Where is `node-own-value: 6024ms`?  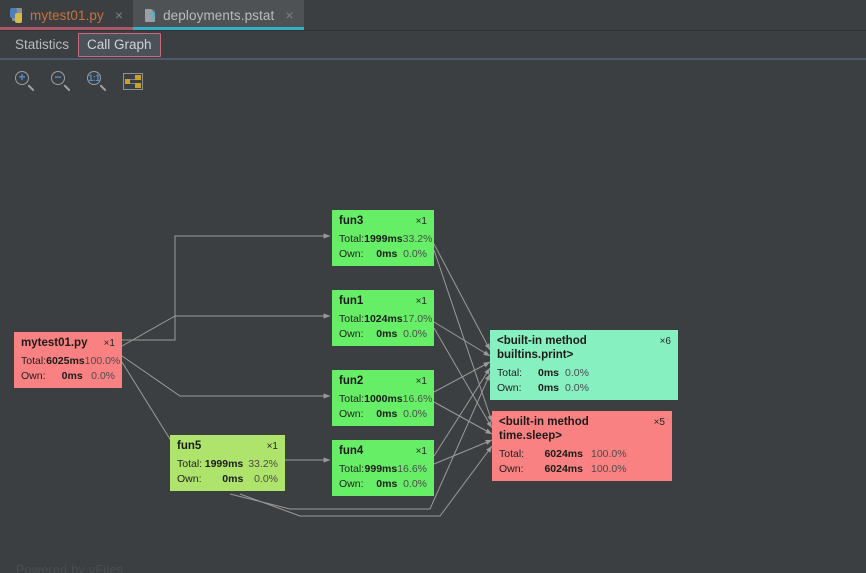
node-own-value: 6024ms is located at coordinates (563, 468).